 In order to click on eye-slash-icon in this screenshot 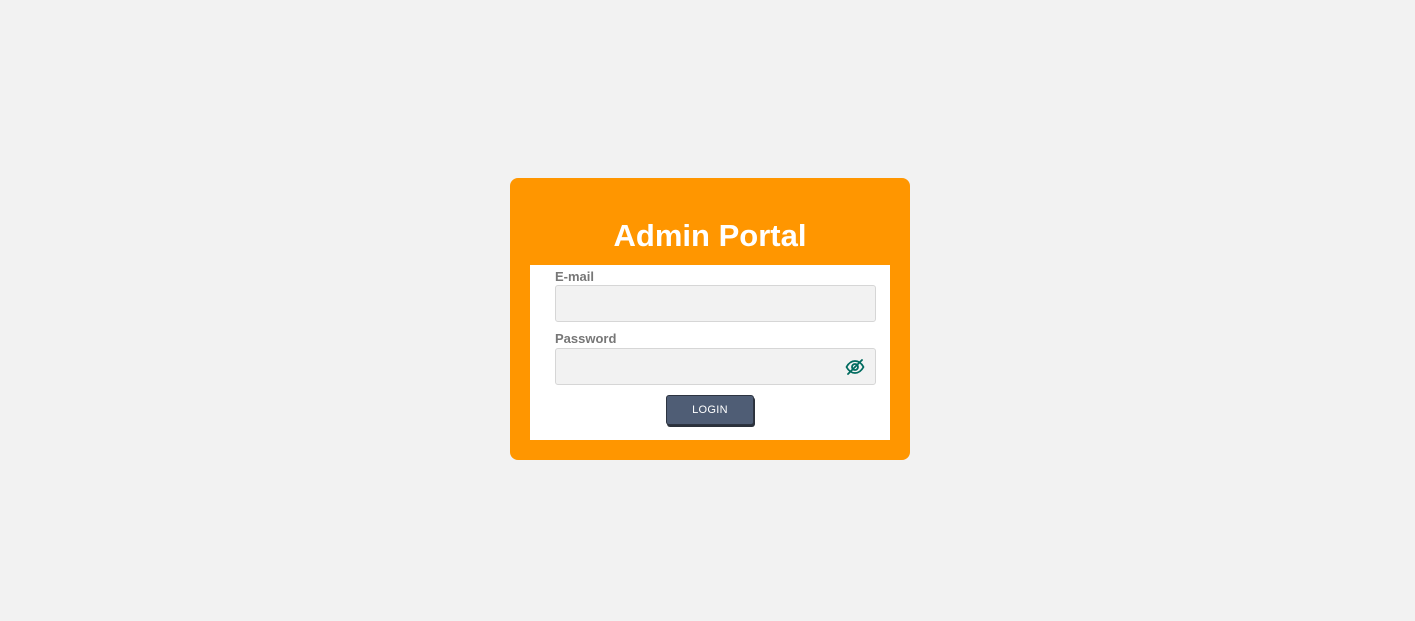, I will do `click(855, 367)`.